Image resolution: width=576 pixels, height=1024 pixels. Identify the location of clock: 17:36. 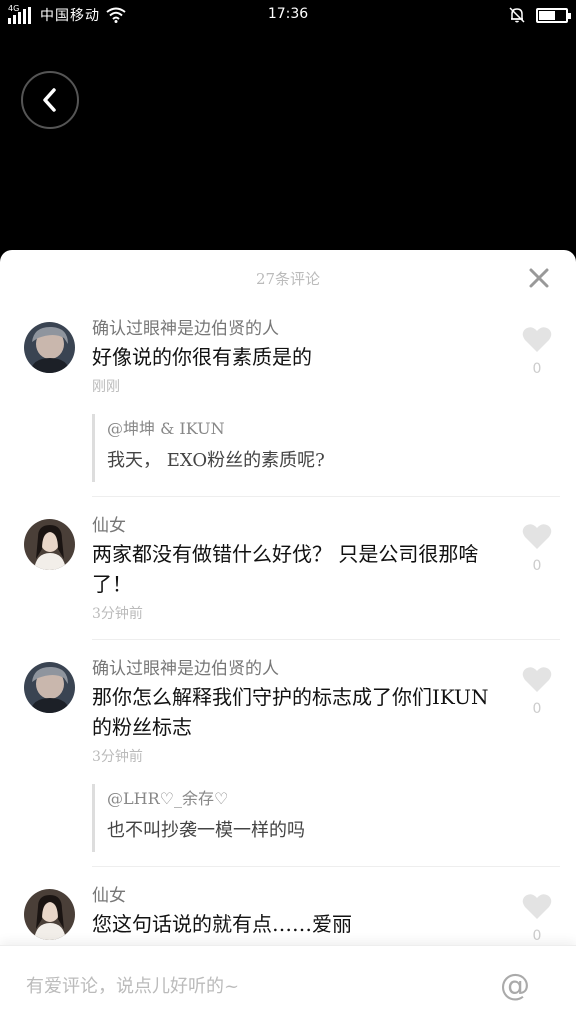
(288, 14).